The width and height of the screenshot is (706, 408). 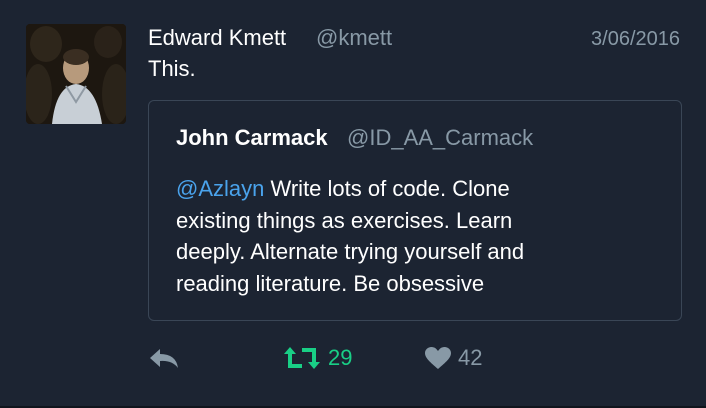 I want to click on author-handle: @kmett, so click(x=354, y=38).